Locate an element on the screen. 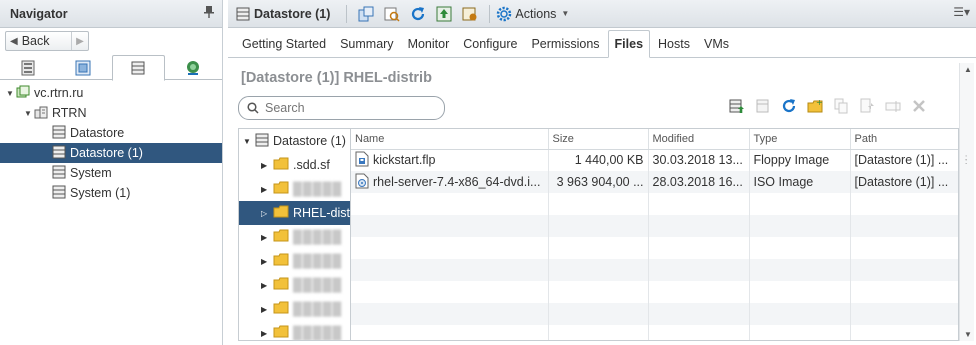 Image resolution: width=976 pixels, height=345 pixels. cell-text: ISO Image is located at coordinates (783, 182).